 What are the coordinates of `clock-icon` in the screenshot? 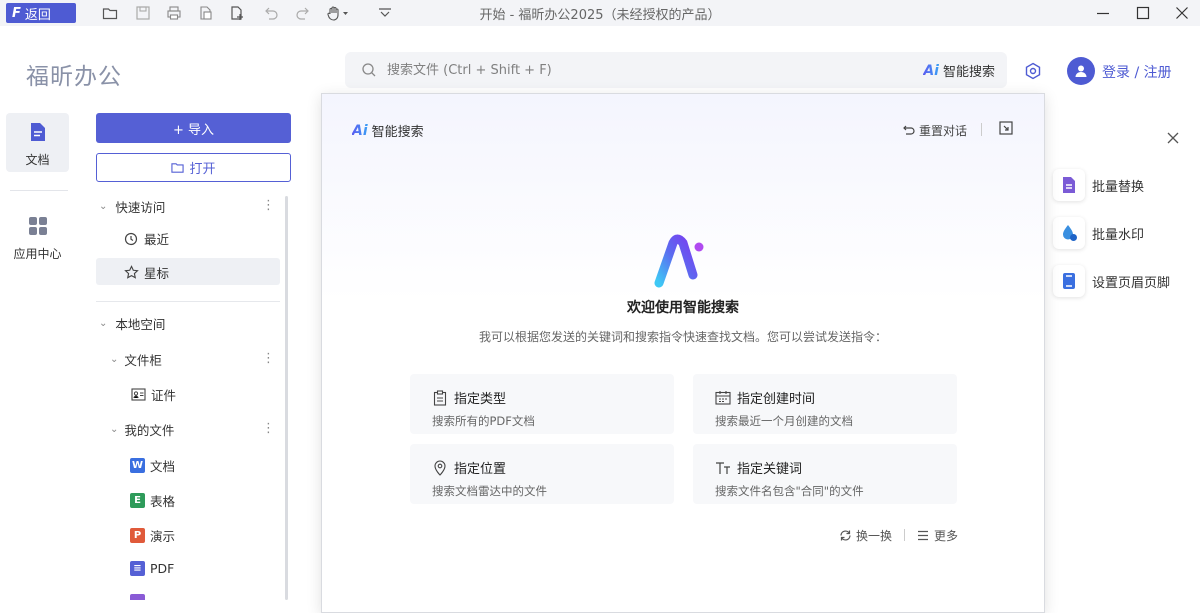 It's located at (131, 239).